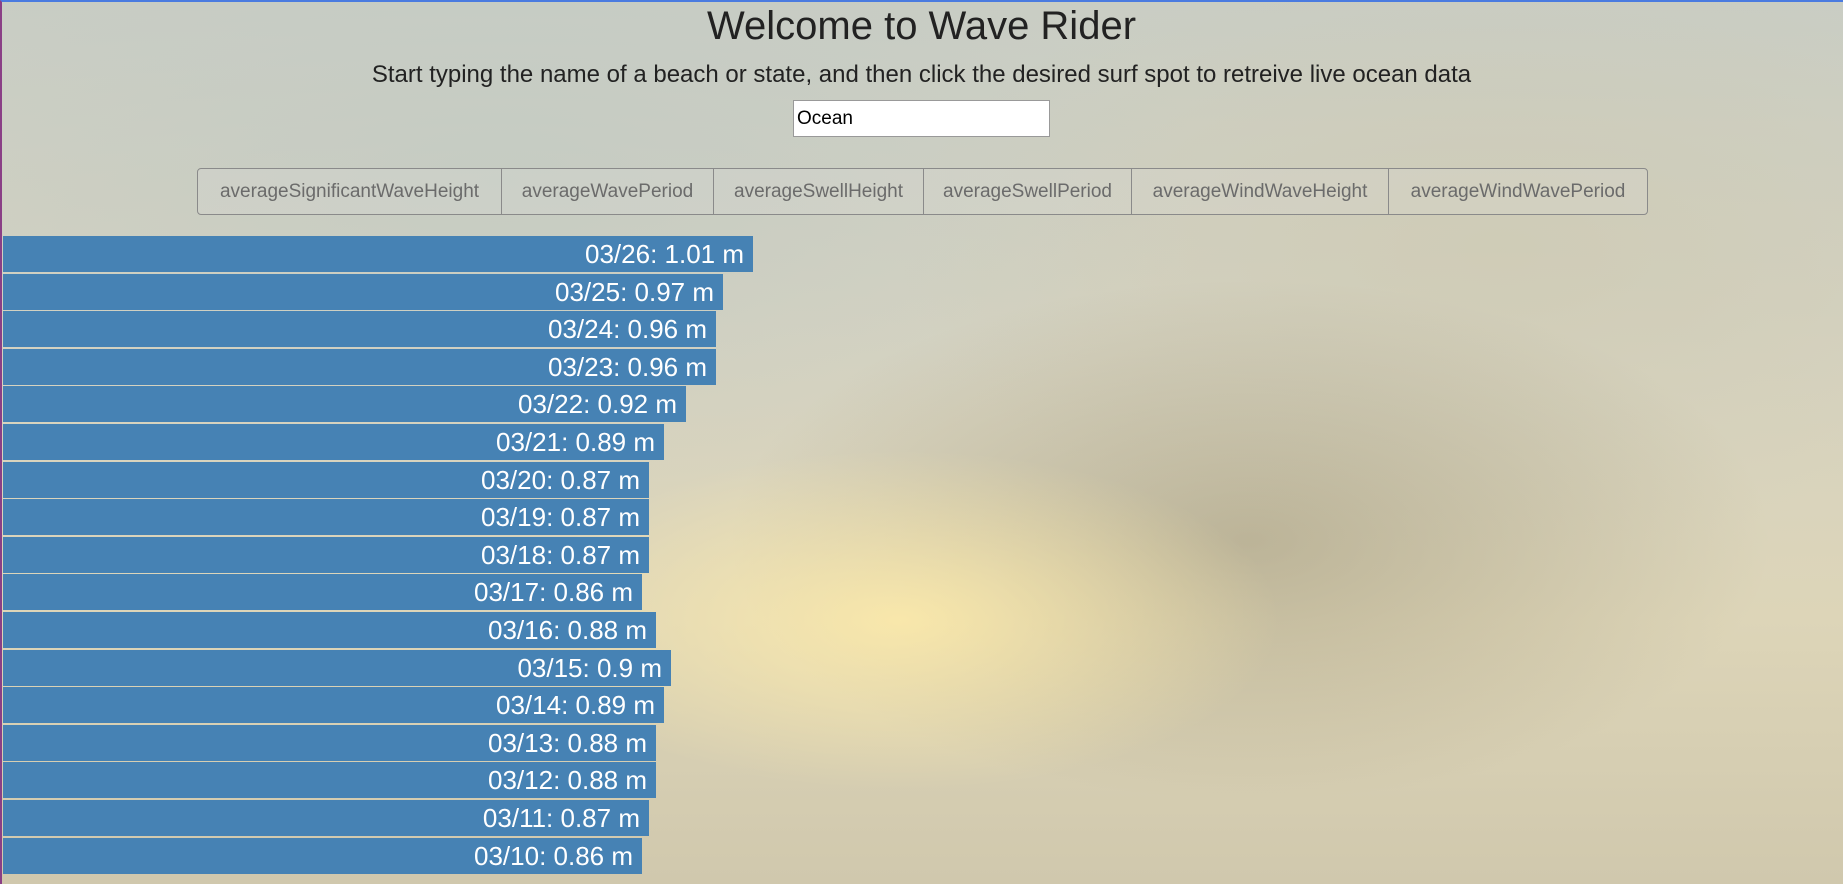  I want to click on tab-average-wind-wave-height: averageWindWaveHeight, so click(1260, 191).